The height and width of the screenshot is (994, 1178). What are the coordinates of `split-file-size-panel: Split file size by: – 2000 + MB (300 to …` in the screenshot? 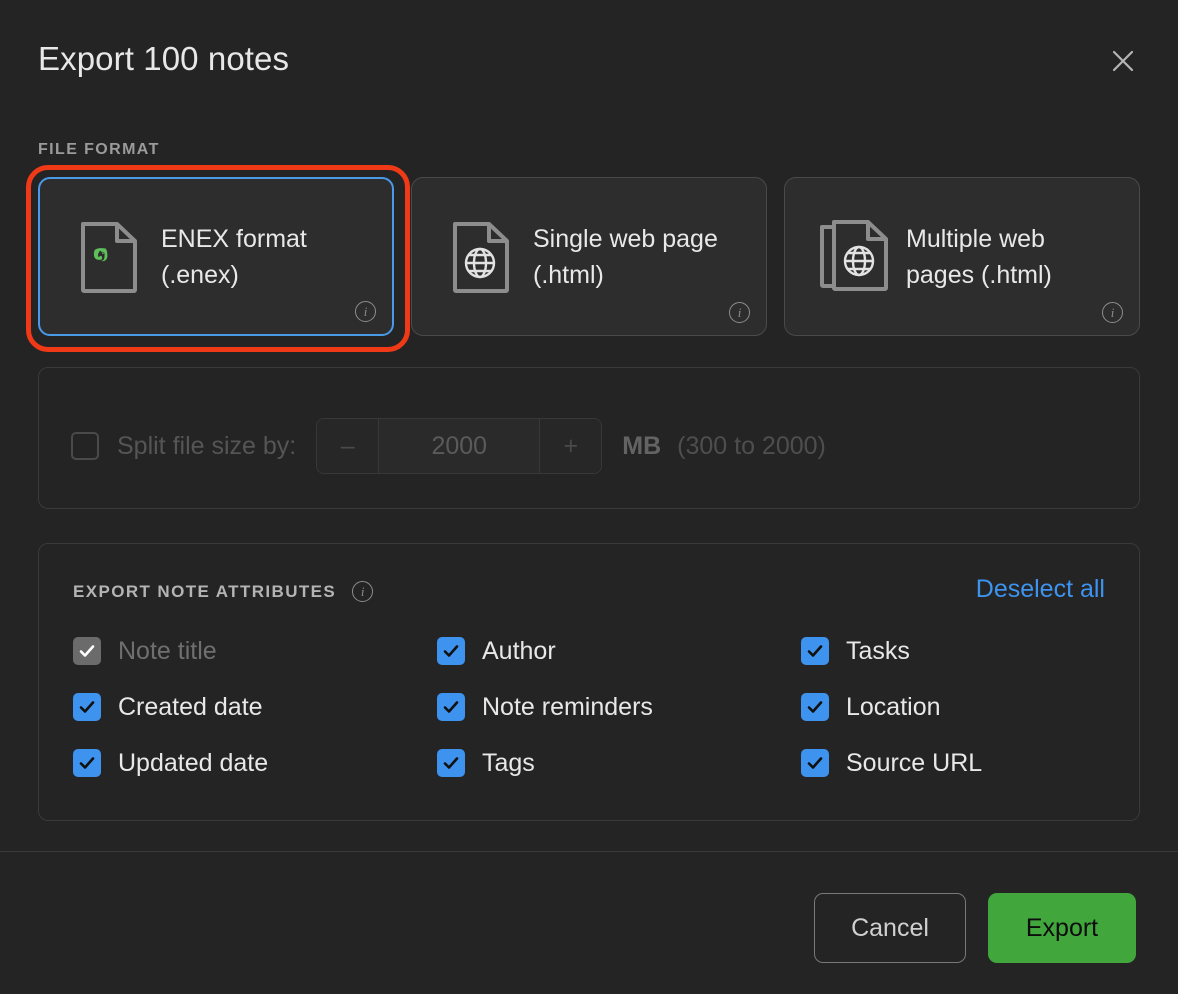 It's located at (589, 438).